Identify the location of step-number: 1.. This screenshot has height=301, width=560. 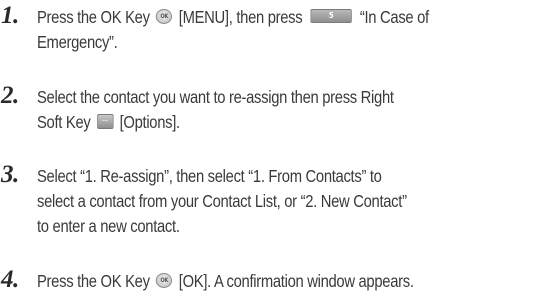
(10, 15).